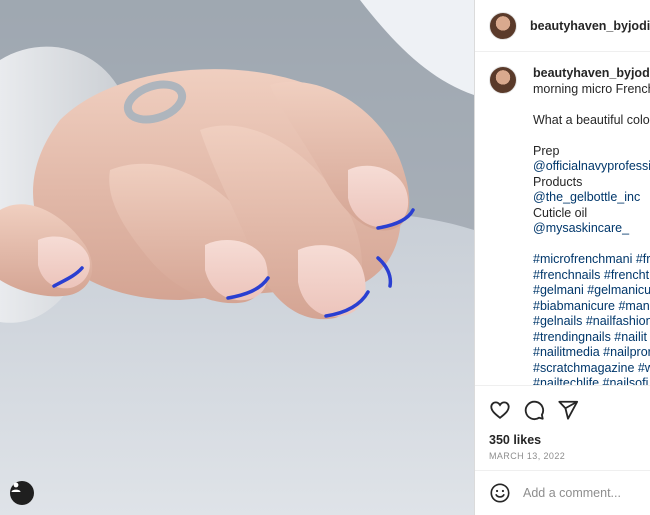 The width and height of the screenshot is (650, 515). What do you see at coordinates (591, 167) in the screenshot?
I see `mention-link: @officialnavyprofessi` at bounding box center [591, 167].